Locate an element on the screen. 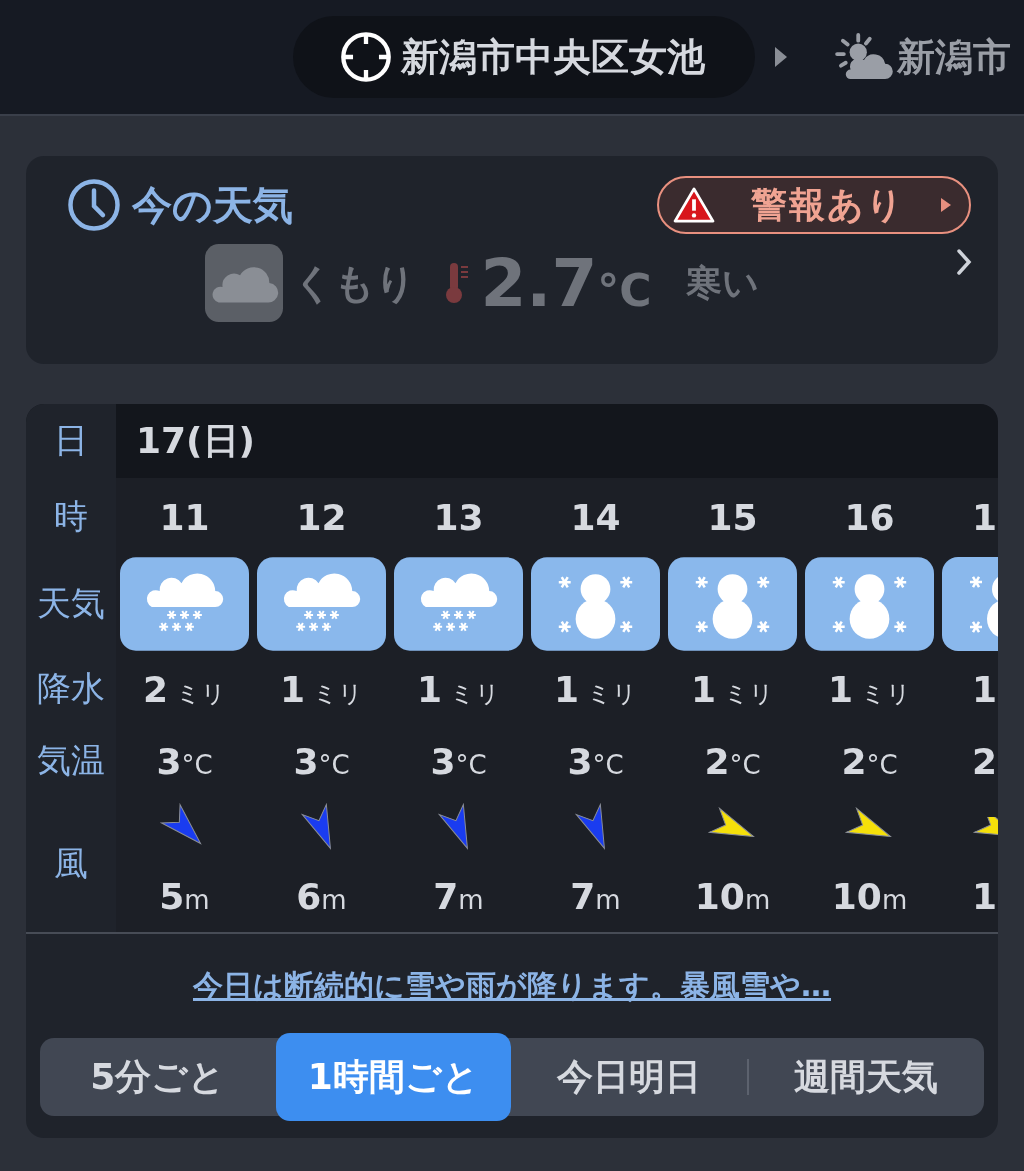  hour-label: 16 is located at coordinates (869, 517).